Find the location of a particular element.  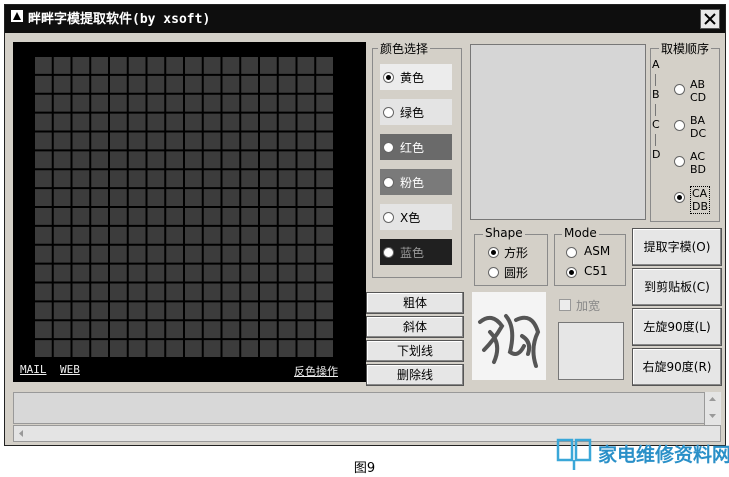

mail-link: MAIL is located at coordinates (33, 369).